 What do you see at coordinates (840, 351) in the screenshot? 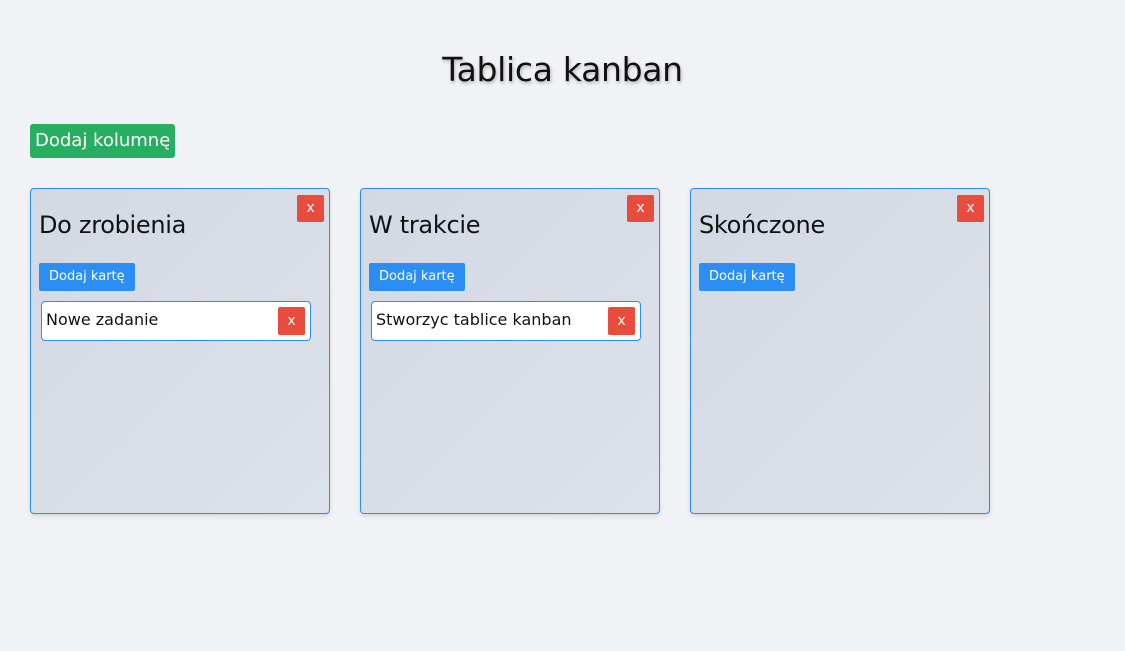
I see `kanban-column: x Skończone Dodaj kartę` at bounding box center [840, 351].